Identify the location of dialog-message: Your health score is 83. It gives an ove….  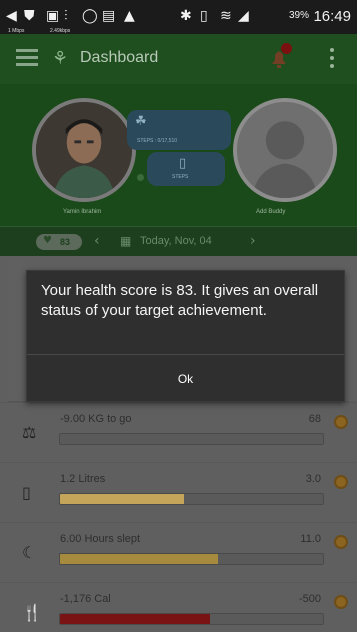
(180, 300).